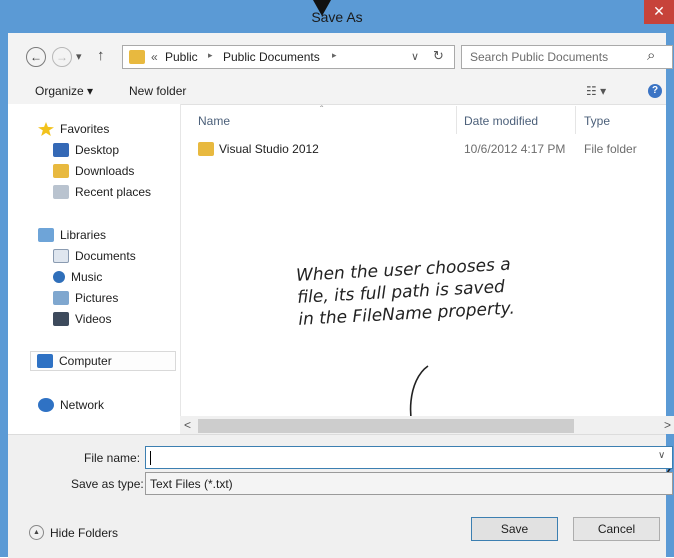 This screenshot has height=558, width=674. What do you see at coordinates (539, 57) in the screenshot?
I see `search-placeholder: Search Public Documents` at bounding box center [539, 57].